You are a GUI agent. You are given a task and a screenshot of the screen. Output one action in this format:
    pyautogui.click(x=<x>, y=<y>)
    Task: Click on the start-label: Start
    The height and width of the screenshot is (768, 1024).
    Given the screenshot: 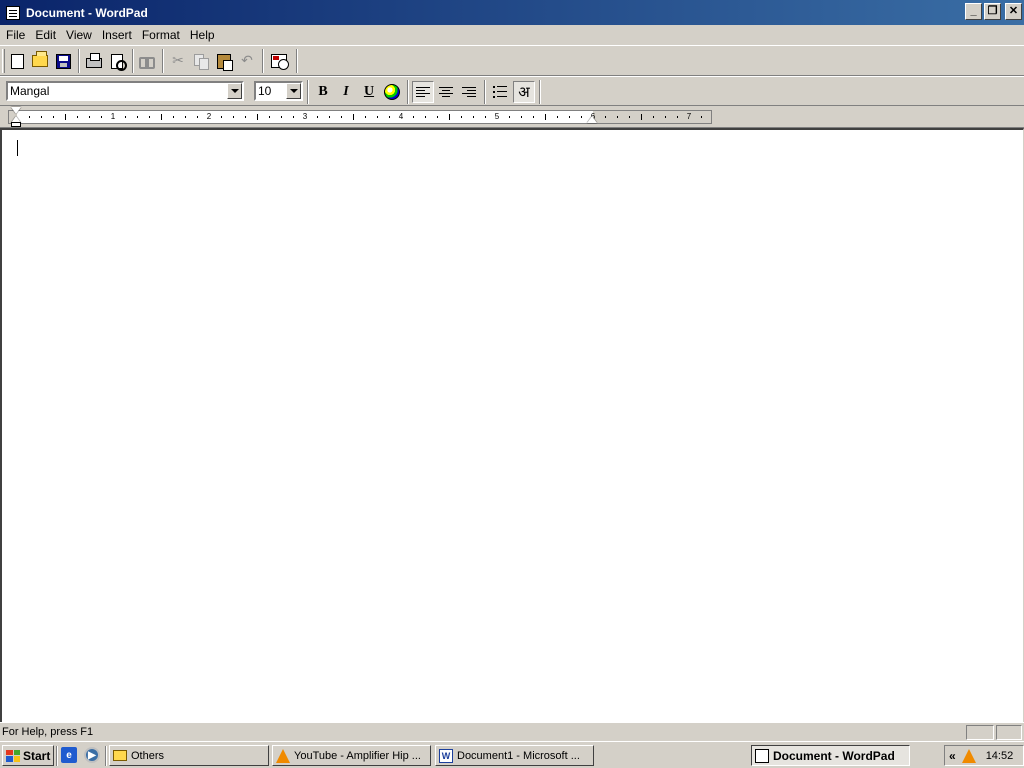 What is the action you would take?
    pyautogui.click(x=37, y=755)
    